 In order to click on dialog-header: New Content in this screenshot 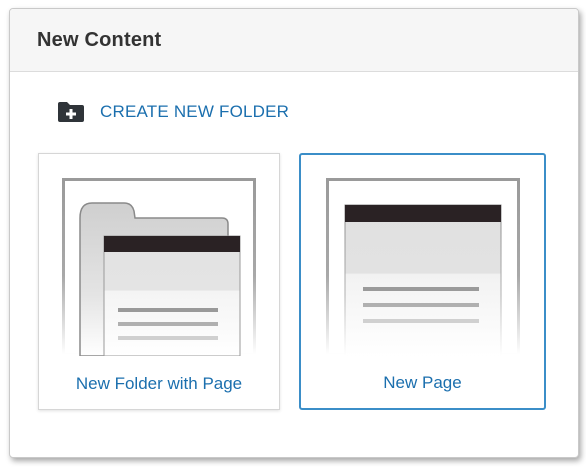, I will do `click(294, 40)`.